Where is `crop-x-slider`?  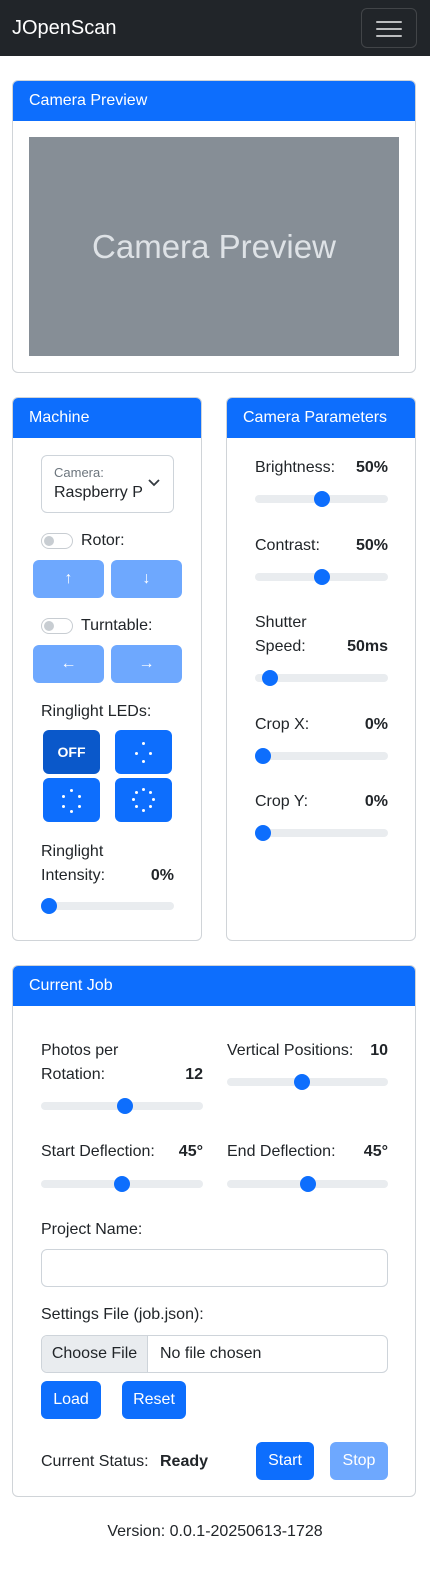 crop-x-slider is located at coordinates (321, 756).